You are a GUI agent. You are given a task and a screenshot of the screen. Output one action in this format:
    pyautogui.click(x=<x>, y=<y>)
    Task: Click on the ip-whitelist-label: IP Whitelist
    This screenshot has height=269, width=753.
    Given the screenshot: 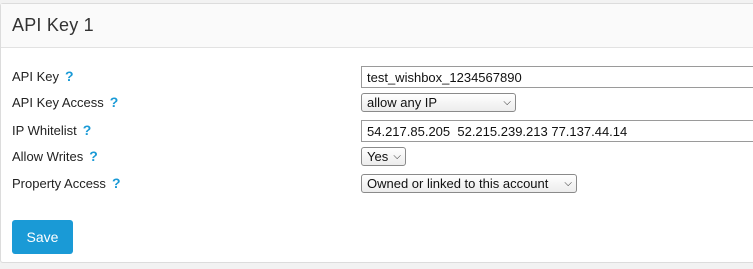 What is the action you would take?
    pyautogui.click(x=44, y=130)
    